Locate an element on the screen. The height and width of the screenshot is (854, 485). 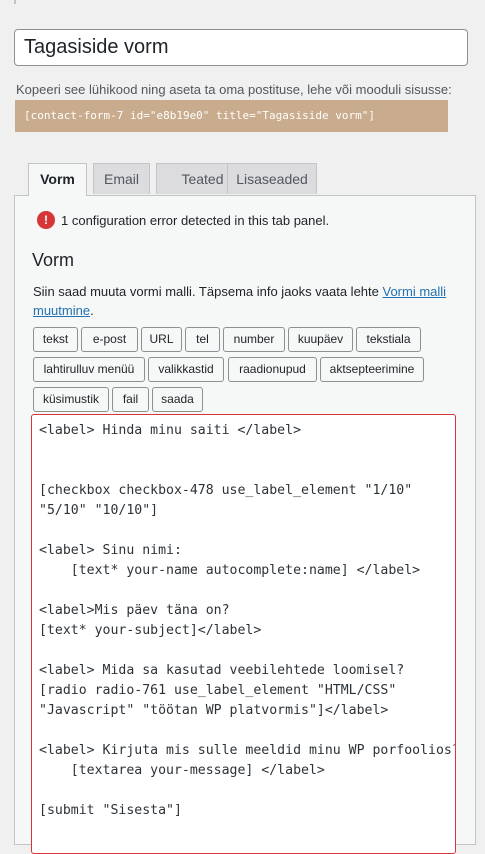
tag-button-kuupaev: kuupäev is located at coordinates (320, 339).